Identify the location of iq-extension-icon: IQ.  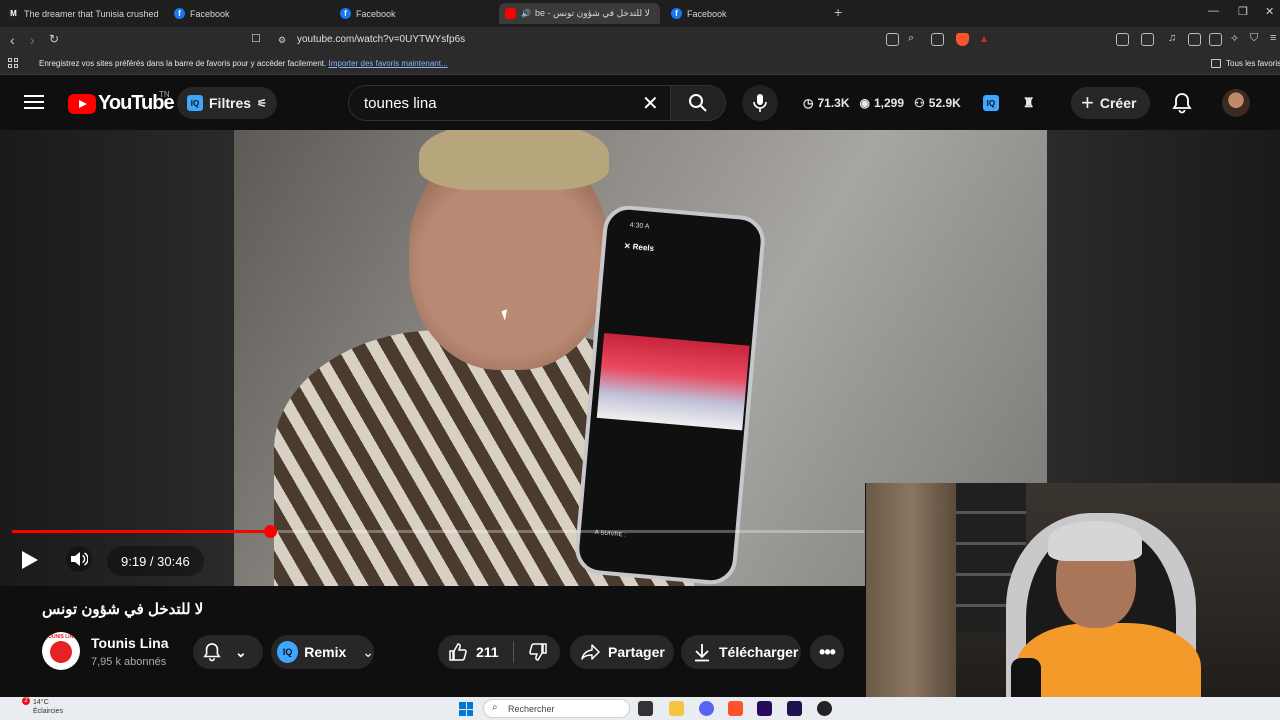
(990, 103).